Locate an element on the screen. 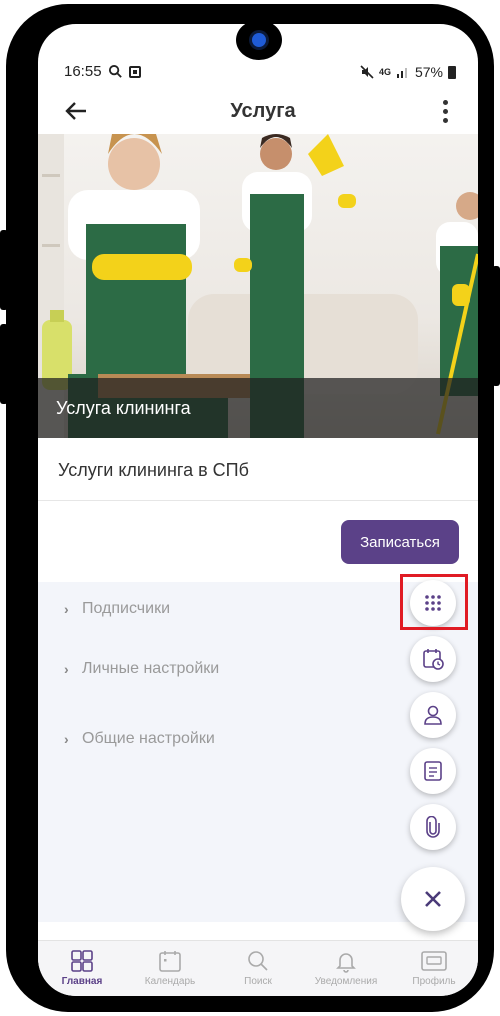  nav-item-home: Главная is located at coordinates (82, 968).